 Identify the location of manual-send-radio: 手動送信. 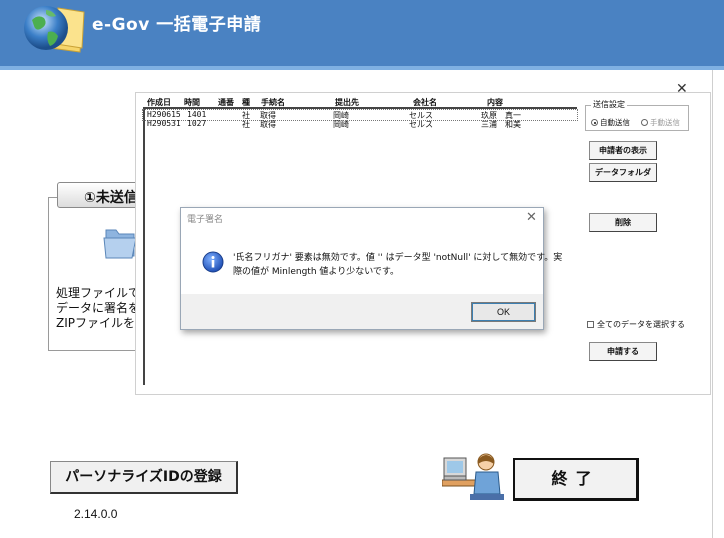
(660, 122).